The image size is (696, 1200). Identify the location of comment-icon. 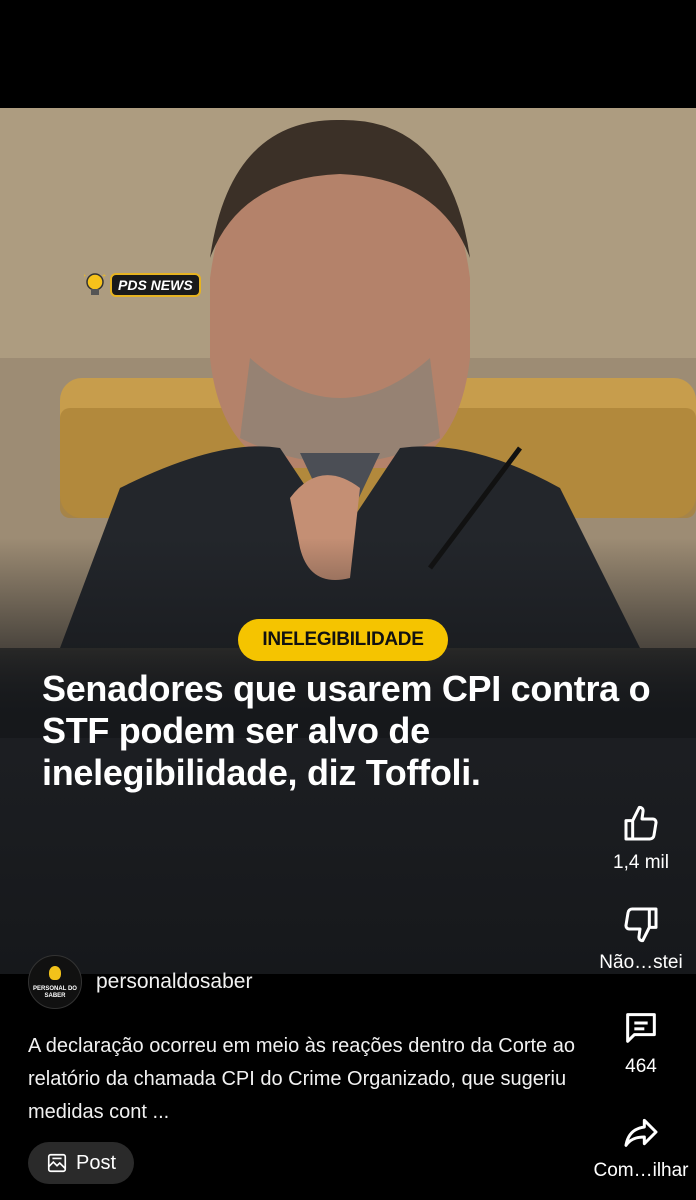
(641, 1028).